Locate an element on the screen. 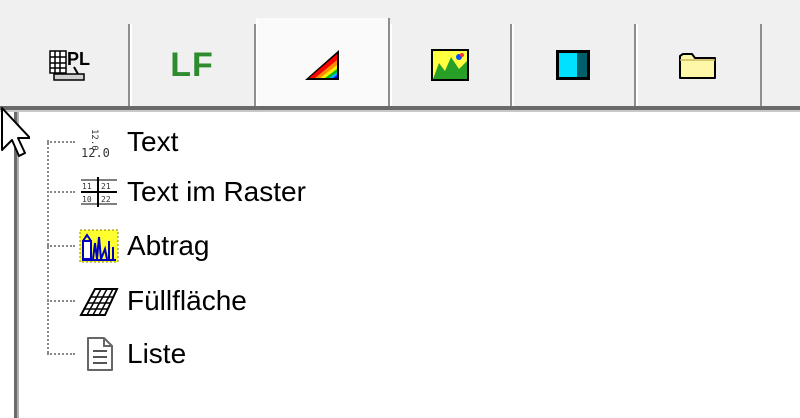 The width and height of the screenshot is (800, 418). color-scale-icon is located at coordinates (322, 65).